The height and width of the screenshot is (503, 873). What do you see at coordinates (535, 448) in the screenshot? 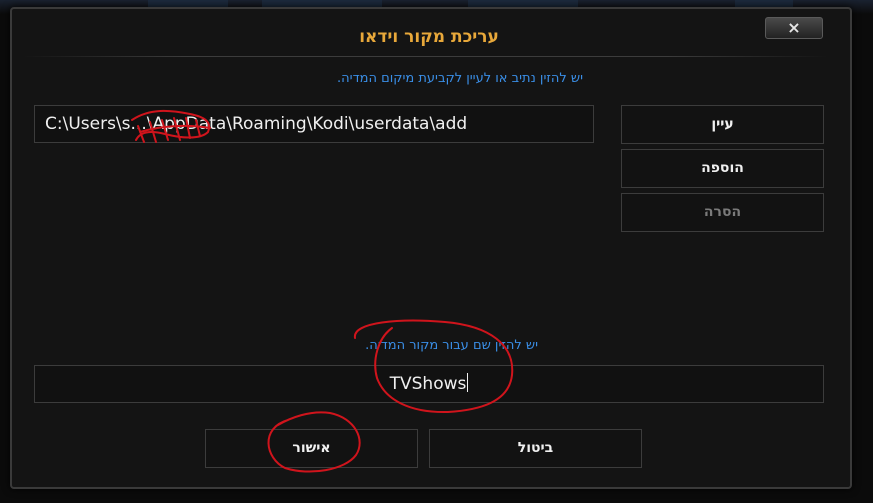
I see `cancel-button: ביטול` at bounding box center [535, 448].